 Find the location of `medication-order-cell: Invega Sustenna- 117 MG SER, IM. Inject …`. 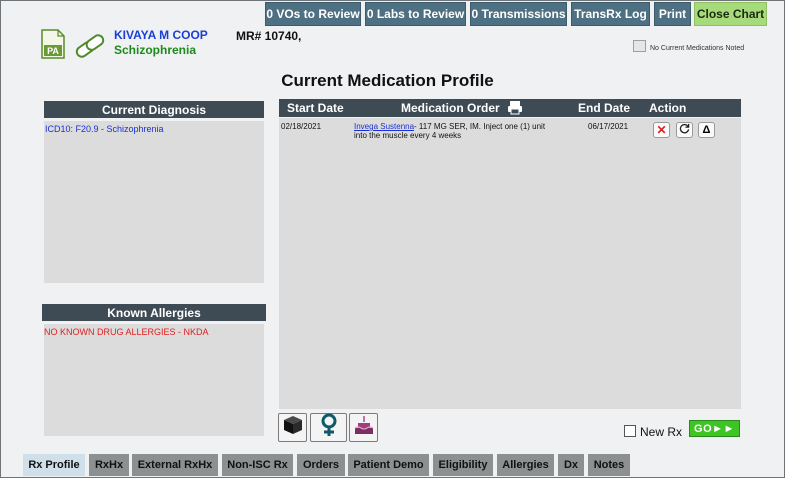

medication-order-cell: Invega Sustenna- 117 MG SER, IM. Inject … is located at coordinates (469, 131).